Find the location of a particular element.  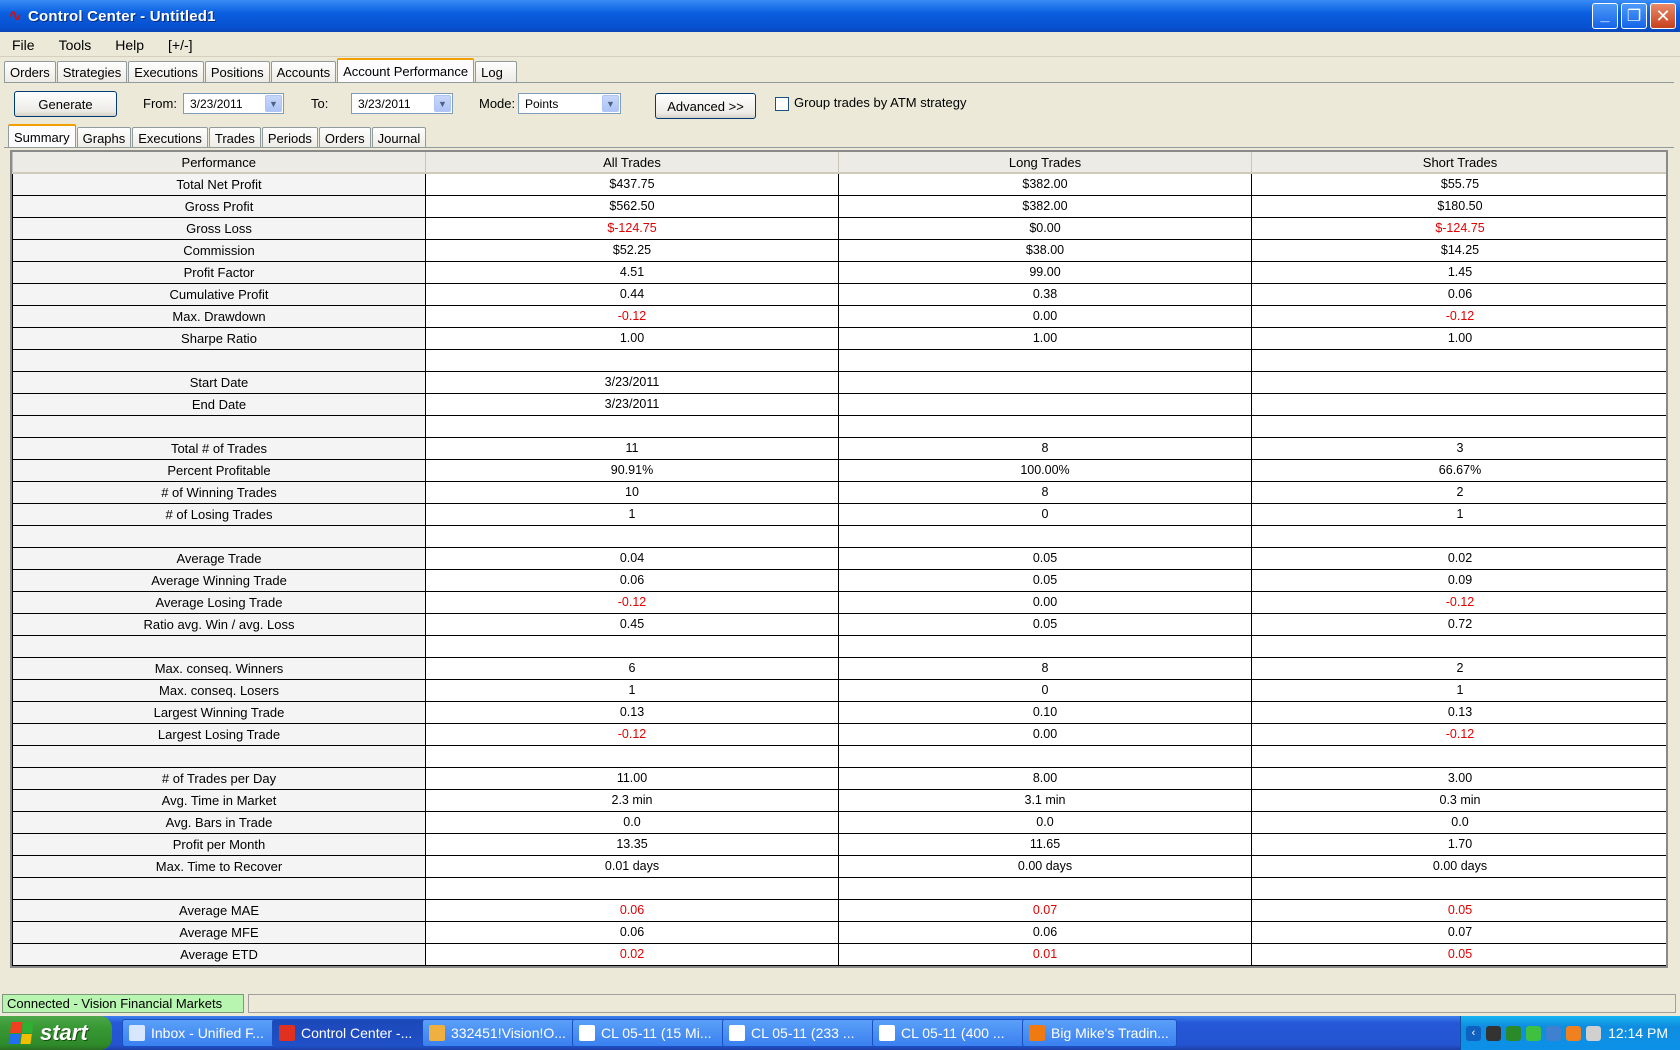

table-row: Average Trade 0.04 0.05 0.02 is located at coordinates (839, 558).